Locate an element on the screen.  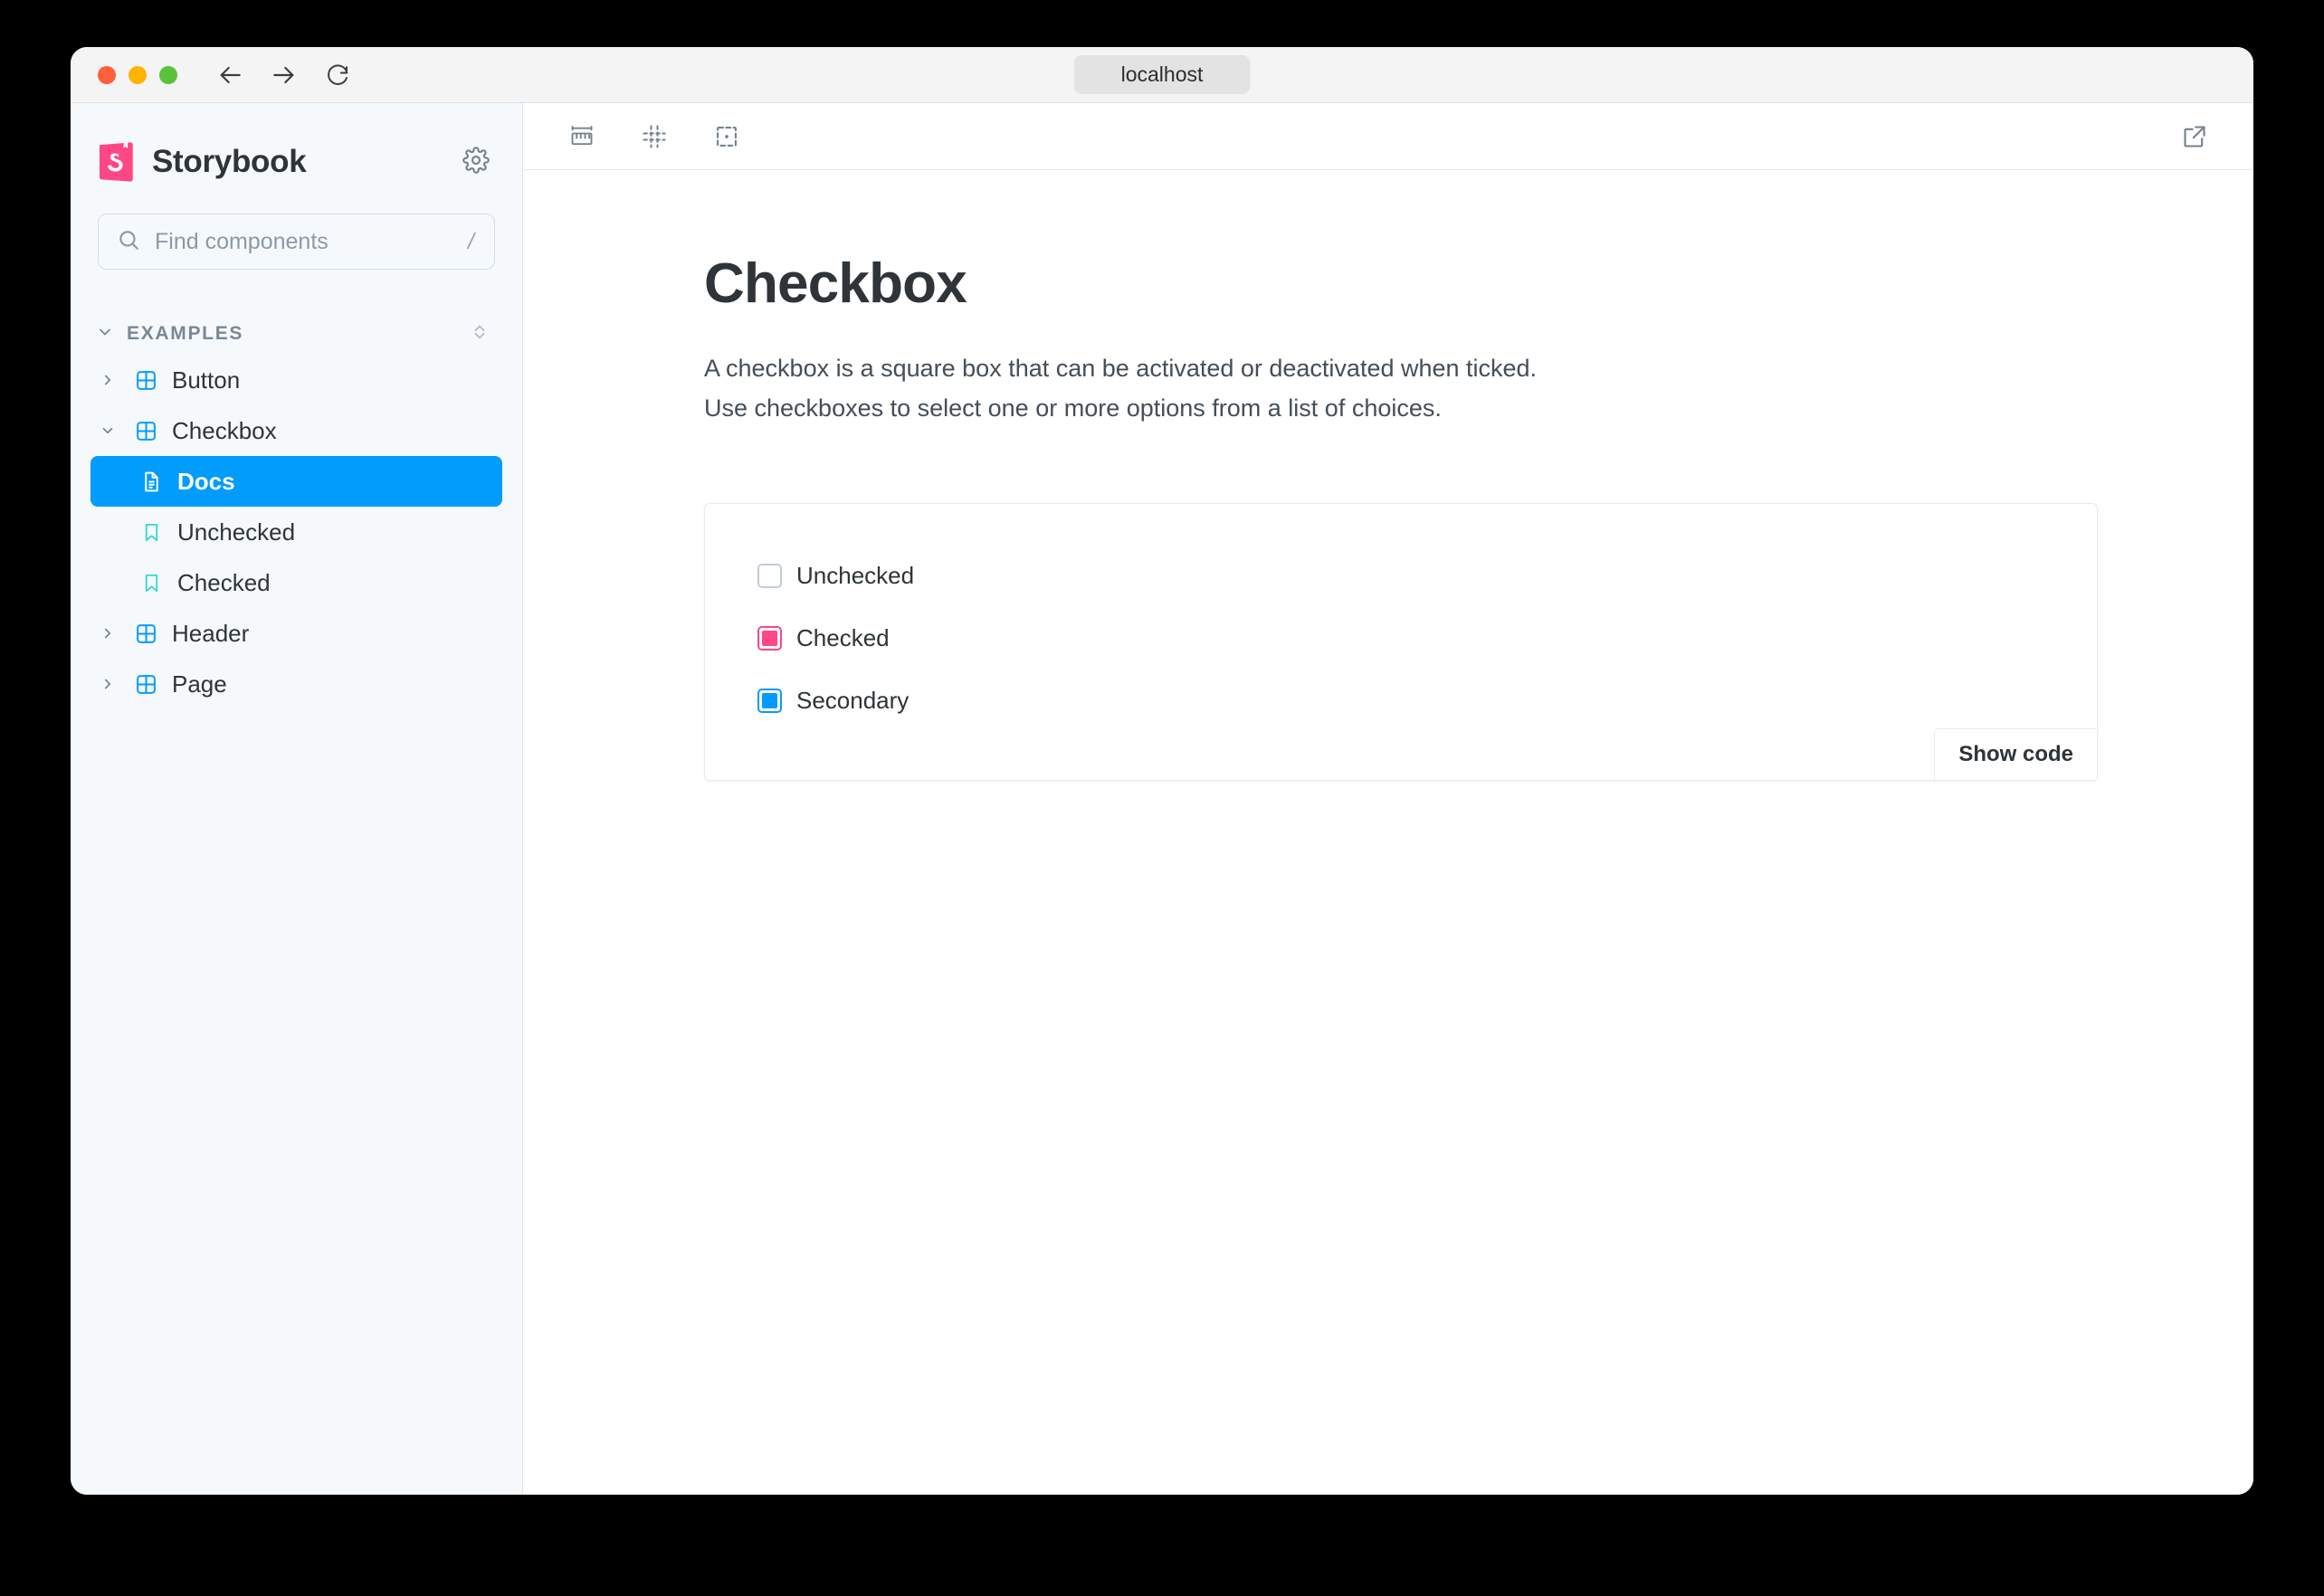
search-box: / is located at coordinates (297, 242).